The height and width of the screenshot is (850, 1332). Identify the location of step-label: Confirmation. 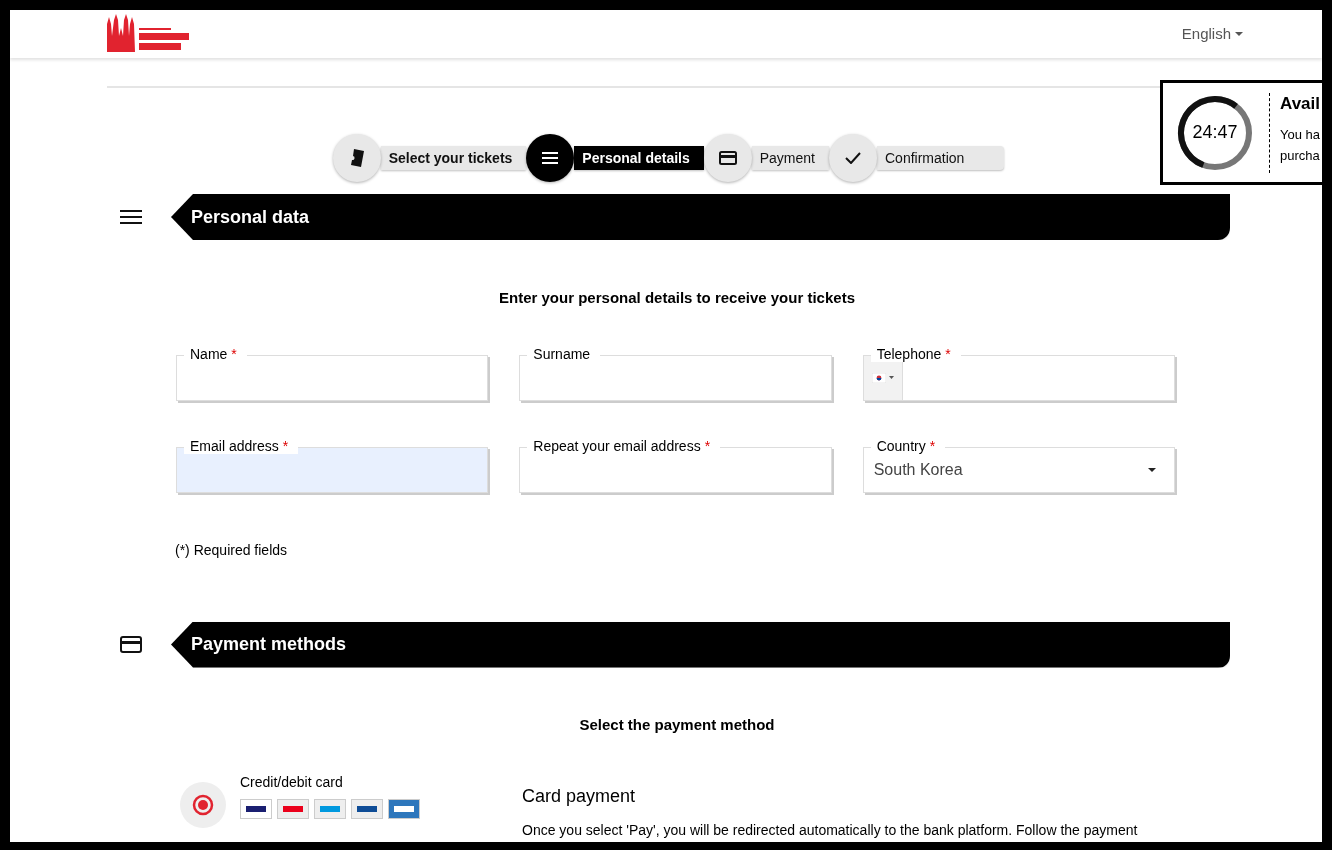
(941, 158).